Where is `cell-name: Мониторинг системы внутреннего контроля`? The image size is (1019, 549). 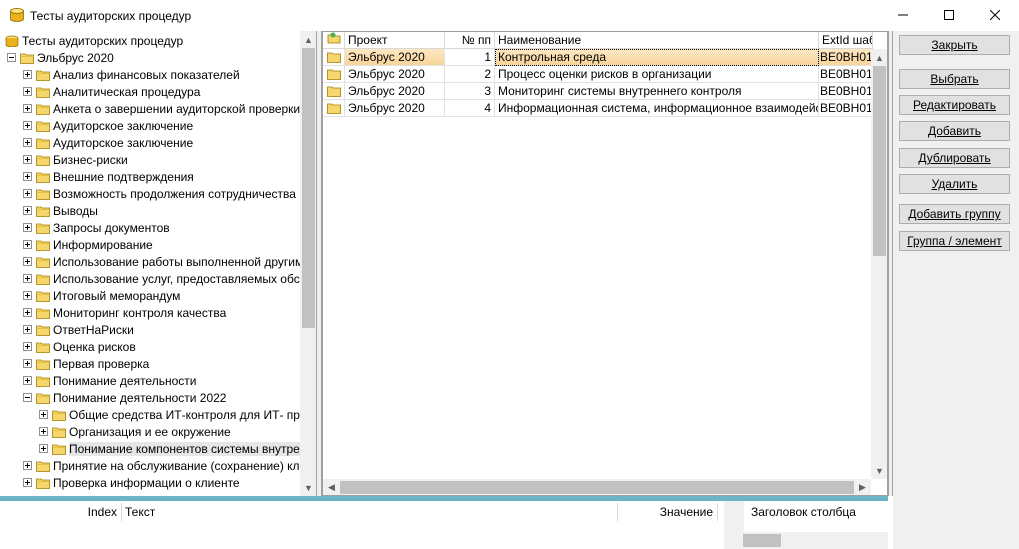 cell-name: Мониторинг системы внутреннего контроля is located at coordinates (657, 91).